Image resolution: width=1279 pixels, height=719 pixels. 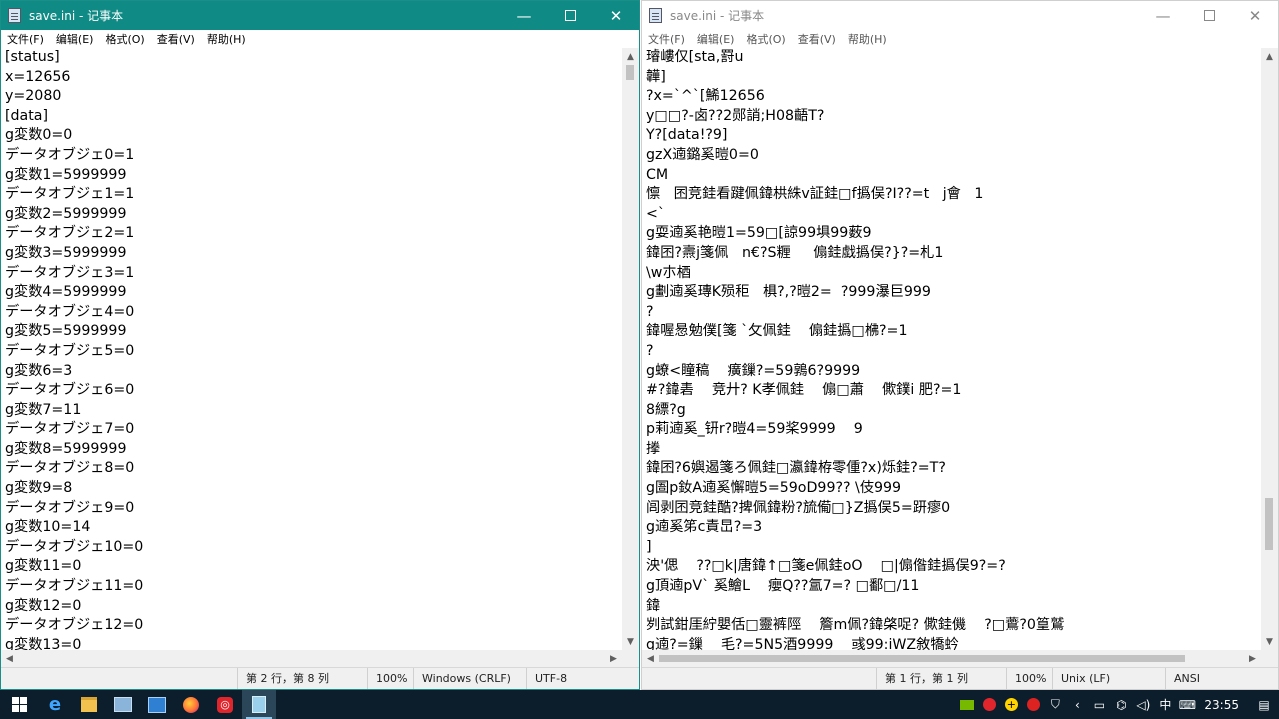 What do you see at coordinates (55, 704) in the screenshot?
I see `taskbar-edge: e` at bounding box center [55, 704].